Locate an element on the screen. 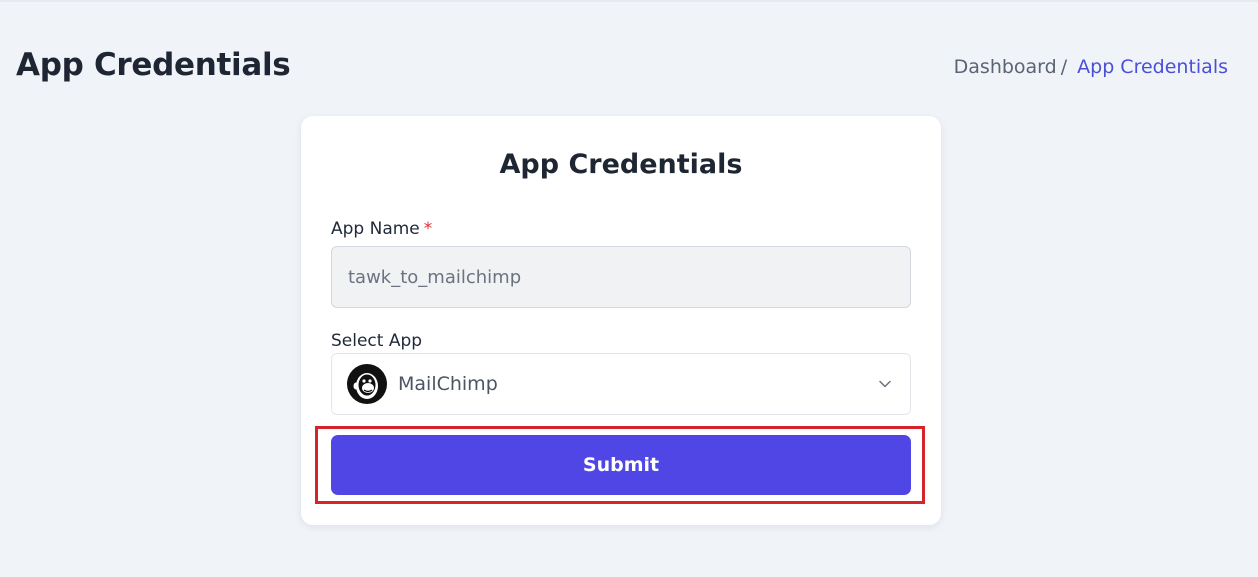 The height and width of the screenshot is (577, 1258). app-name-input is located at coordinates (621, 277).